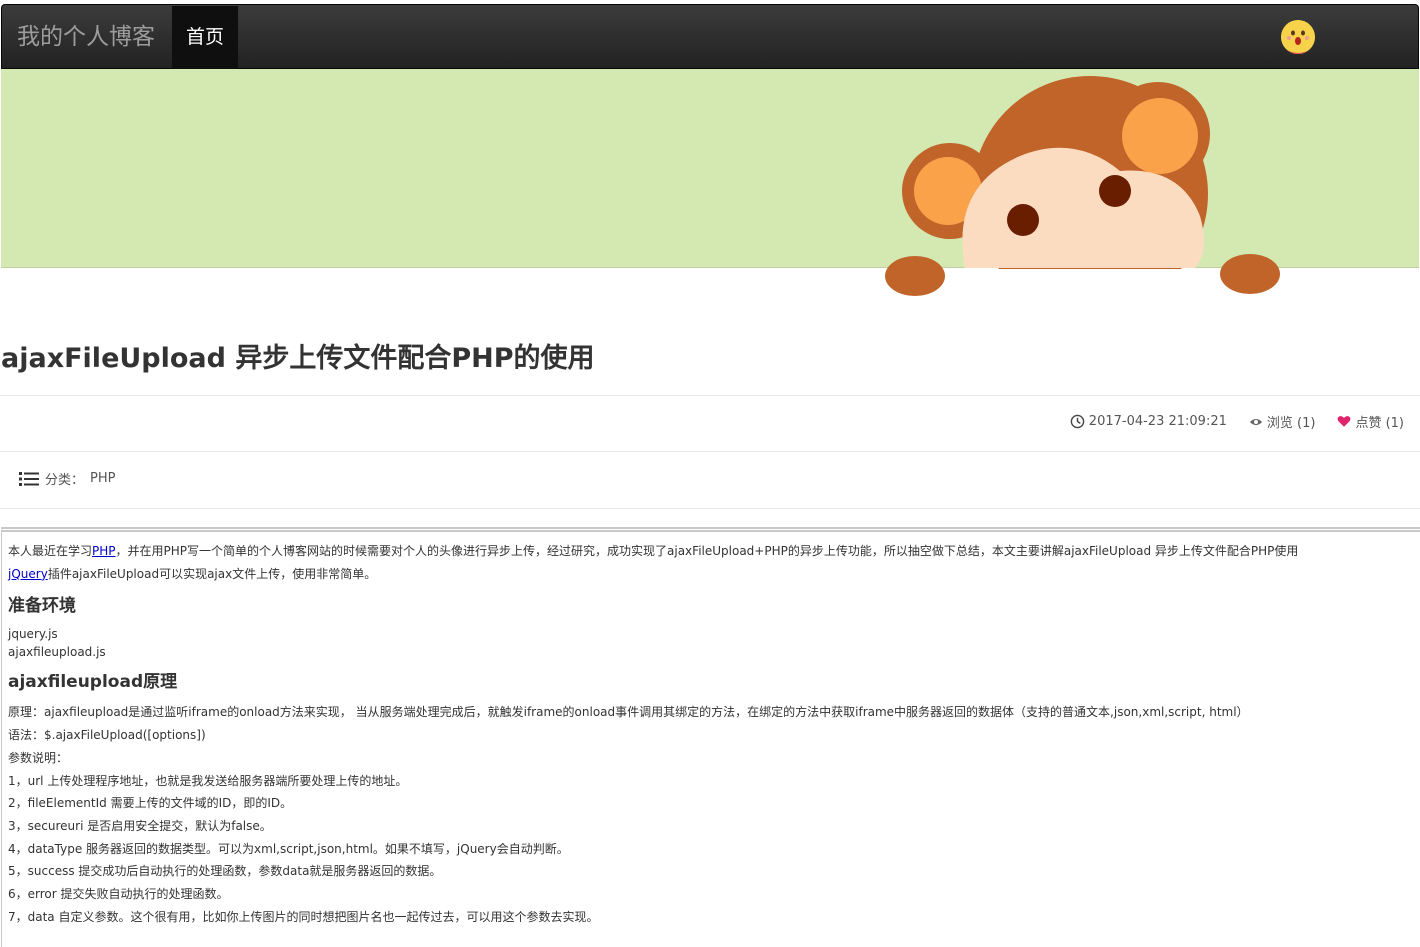  I want to click on post-views: 浏览 (1), so click(1282, 421).